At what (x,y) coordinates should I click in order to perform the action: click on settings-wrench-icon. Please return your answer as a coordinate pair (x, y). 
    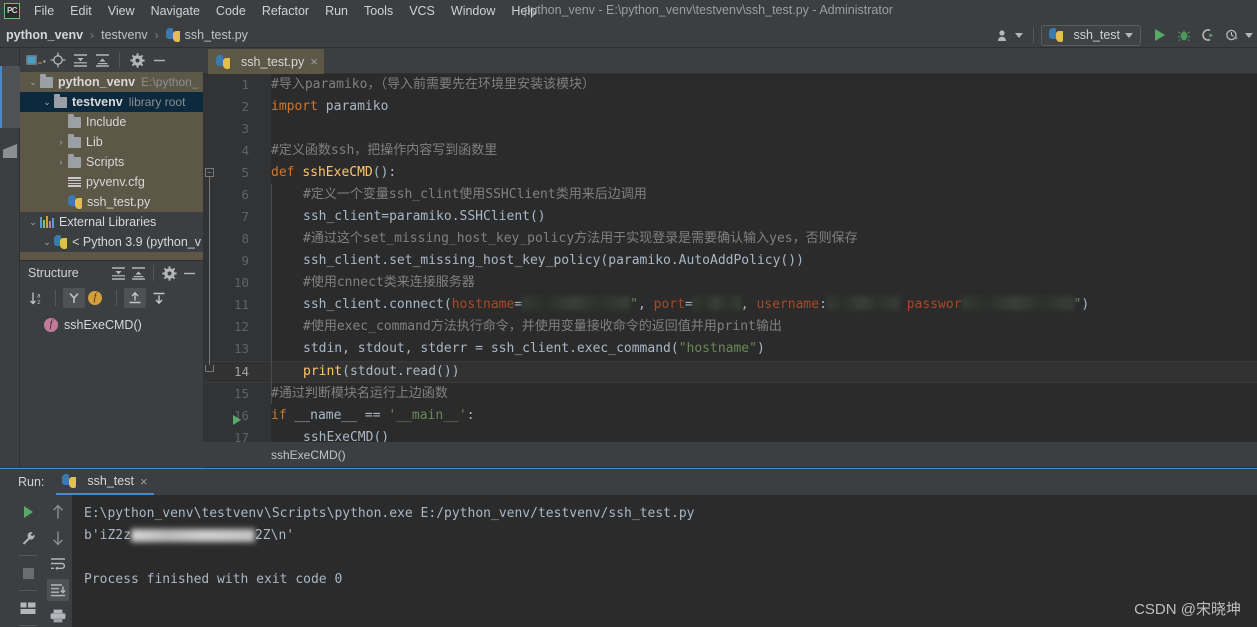
    Looking at the image, I should click on (28, 538).